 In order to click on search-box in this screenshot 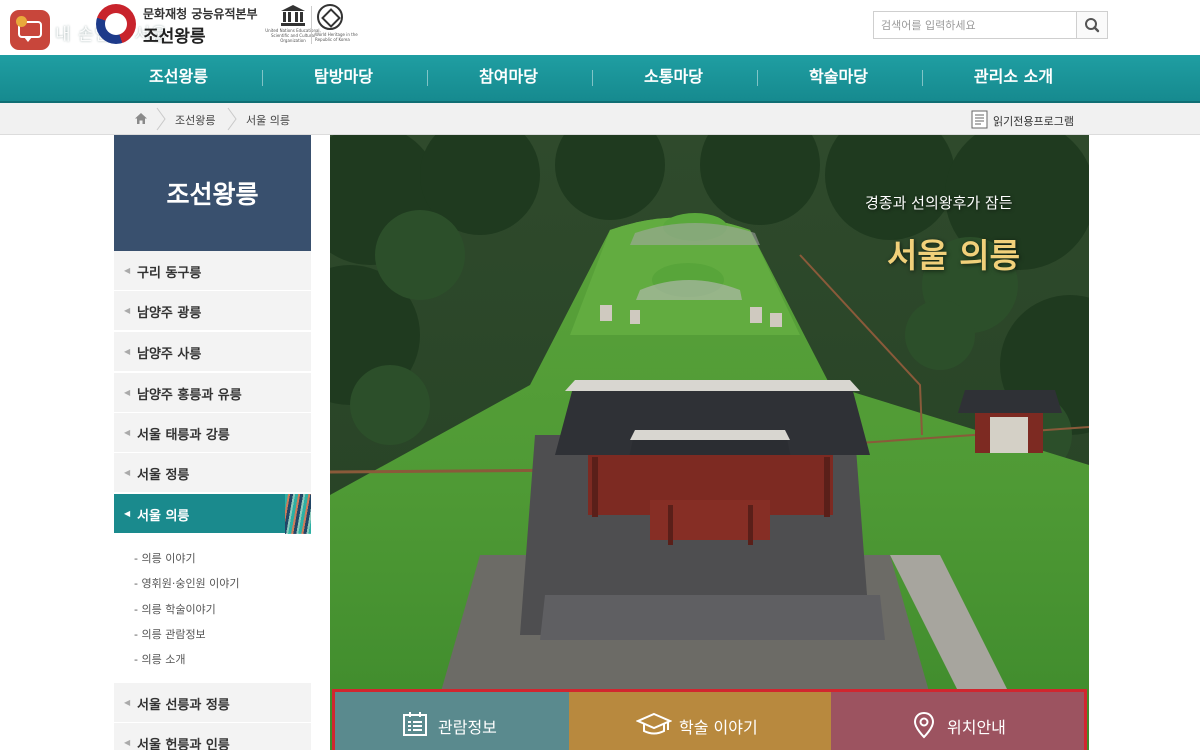, I will do `click(990, 25)`.